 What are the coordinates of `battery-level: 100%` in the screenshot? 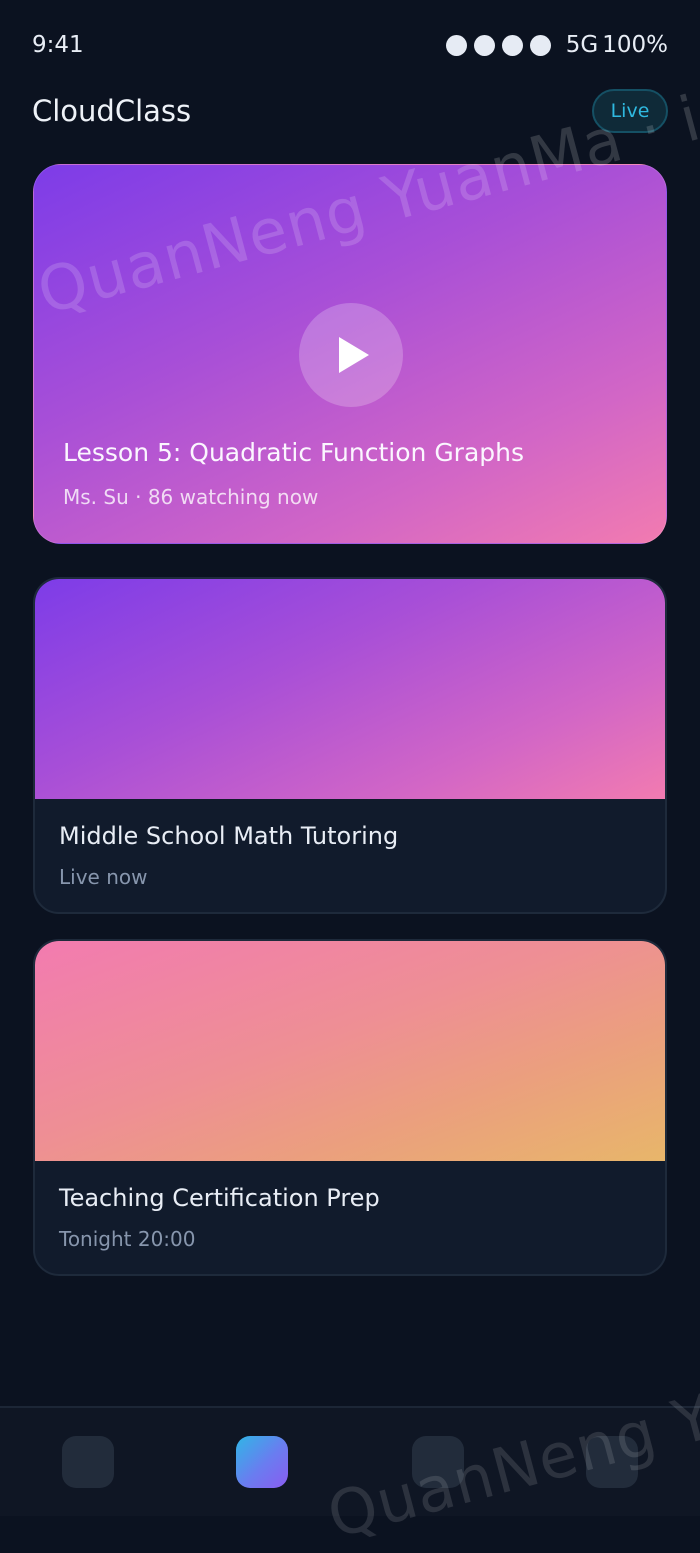 It's located at (635, 45).